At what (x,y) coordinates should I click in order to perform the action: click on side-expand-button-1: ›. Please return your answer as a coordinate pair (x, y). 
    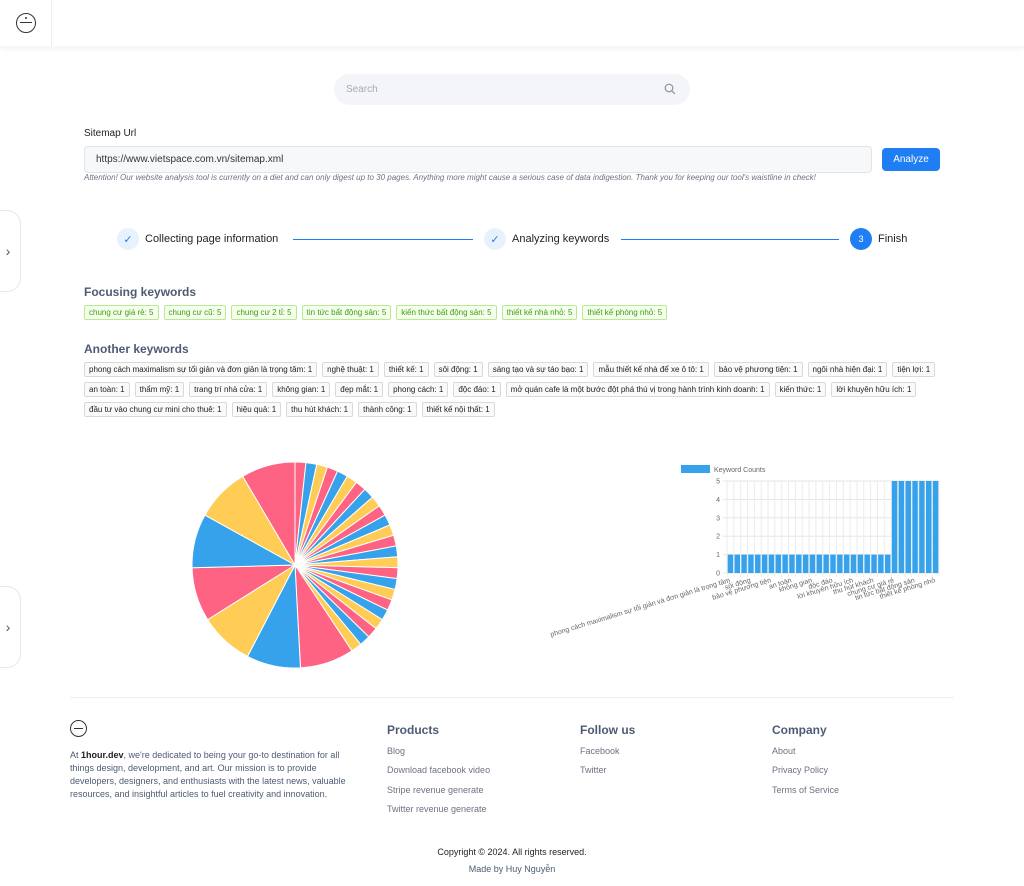
    Looking at the image, I should click on (10, 251).